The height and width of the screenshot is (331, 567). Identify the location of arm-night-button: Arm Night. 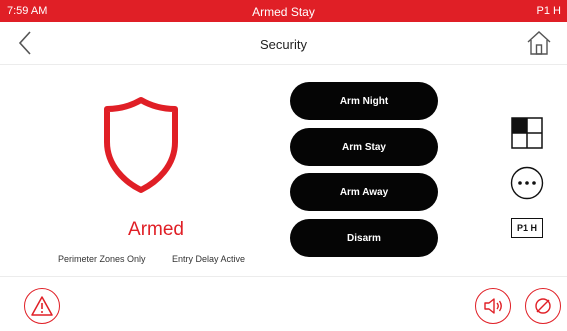
(364, 101).